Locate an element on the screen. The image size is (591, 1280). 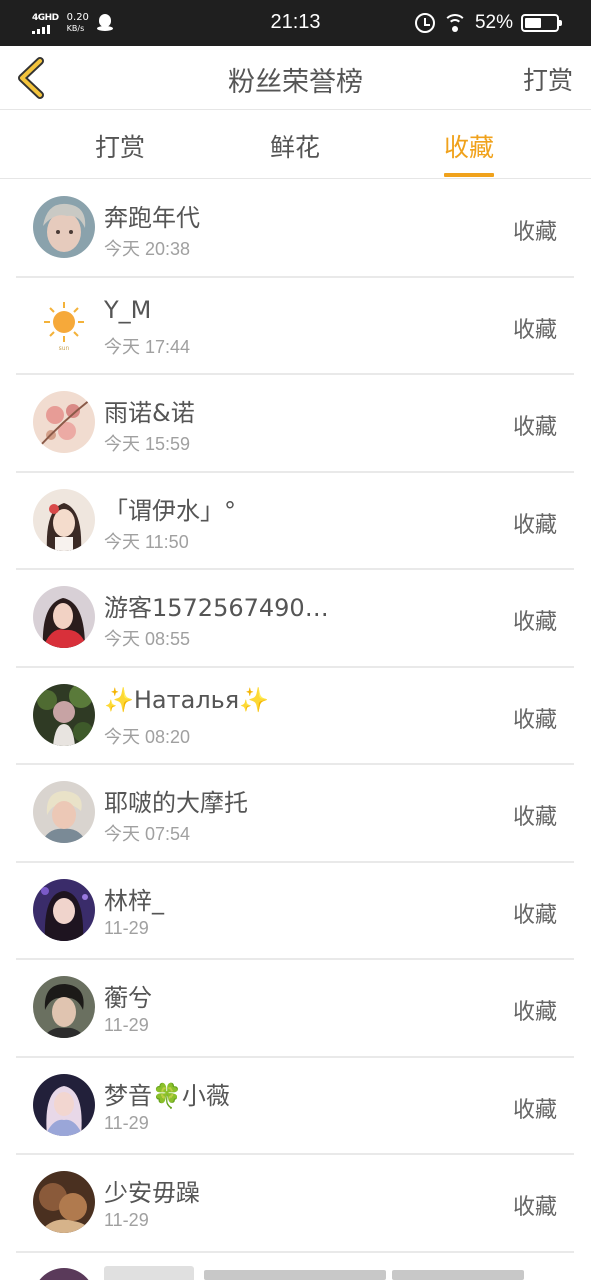
timestamp: 今天 08:20 is located at coordinates (147, 736).